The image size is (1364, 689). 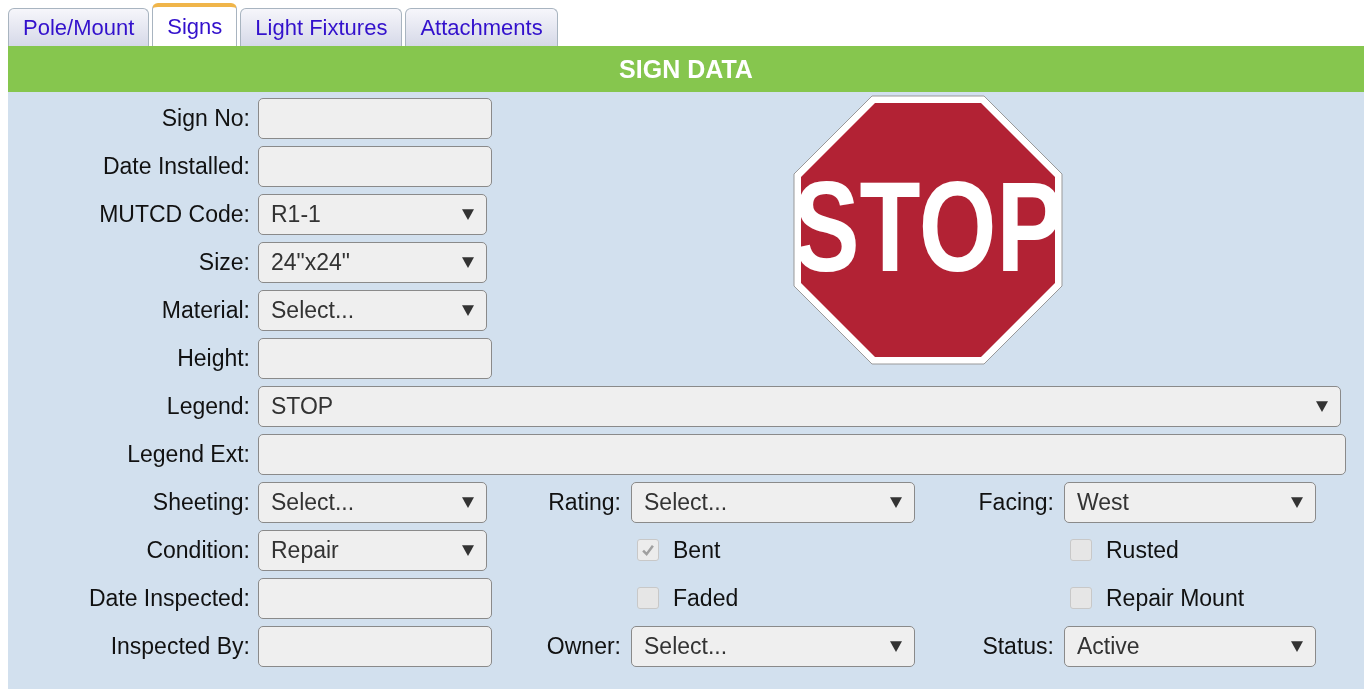 What do you see at coordinates (1190, 646) in the screenshot?
I see `select-field: Active` at bounding box center [1190, 646].